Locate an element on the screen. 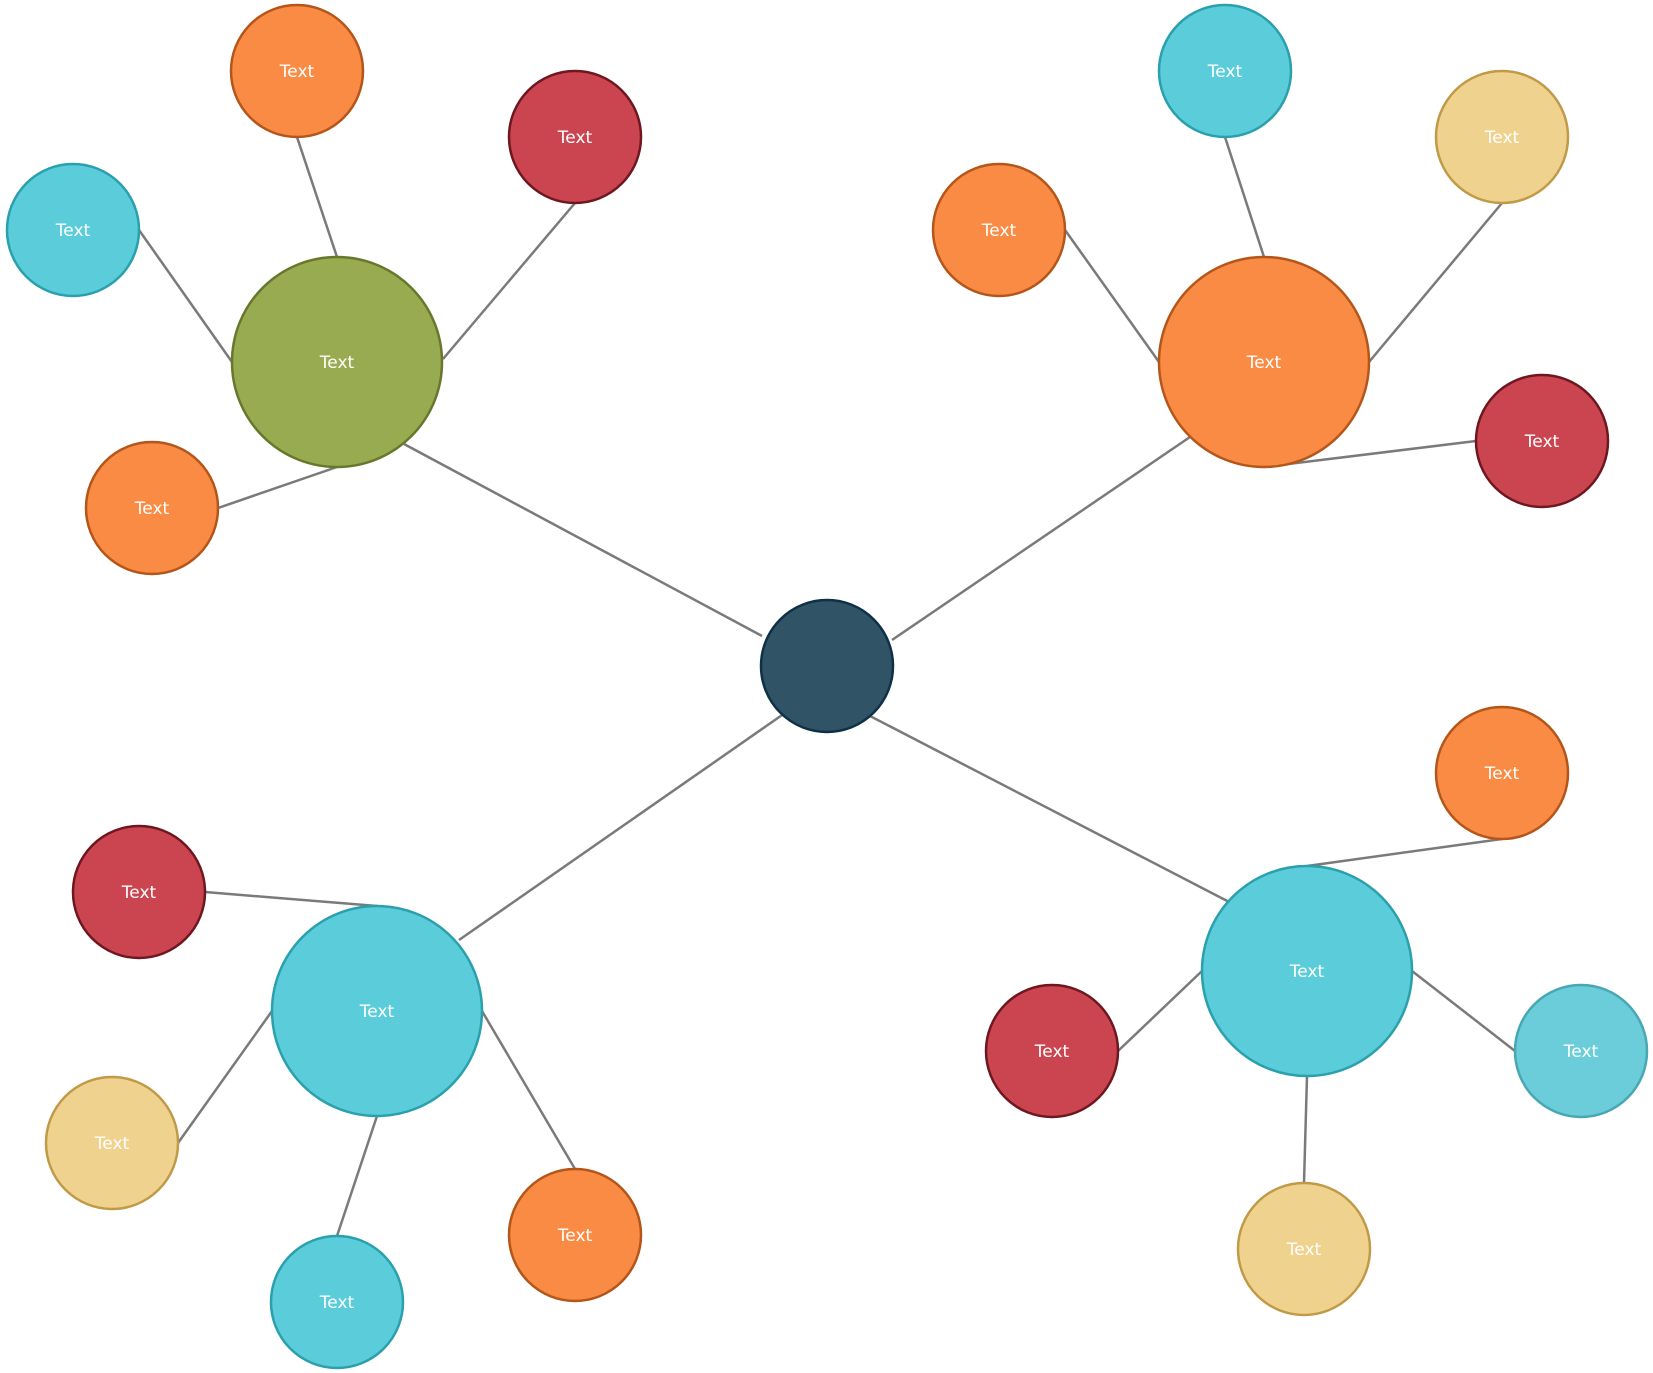  leaf-node-sw-2: Text is located at coordinates (112, 1143).